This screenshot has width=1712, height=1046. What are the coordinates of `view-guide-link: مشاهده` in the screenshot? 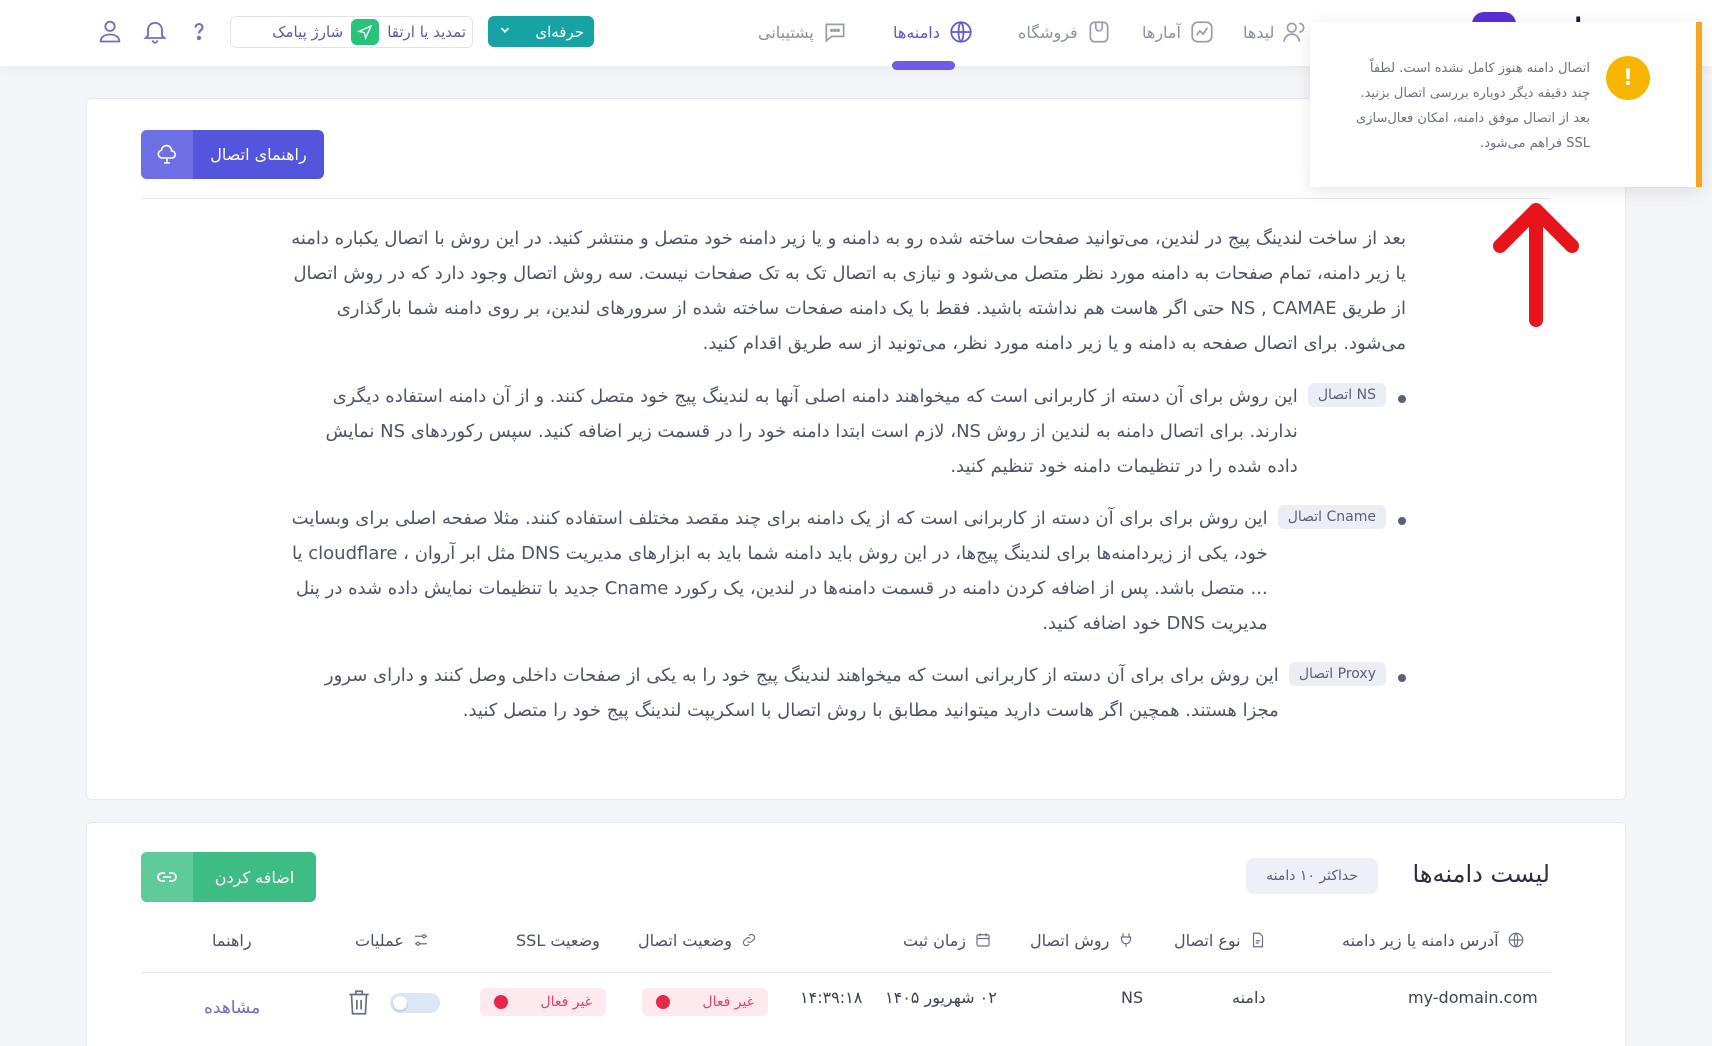 It's located at (232, 1008).